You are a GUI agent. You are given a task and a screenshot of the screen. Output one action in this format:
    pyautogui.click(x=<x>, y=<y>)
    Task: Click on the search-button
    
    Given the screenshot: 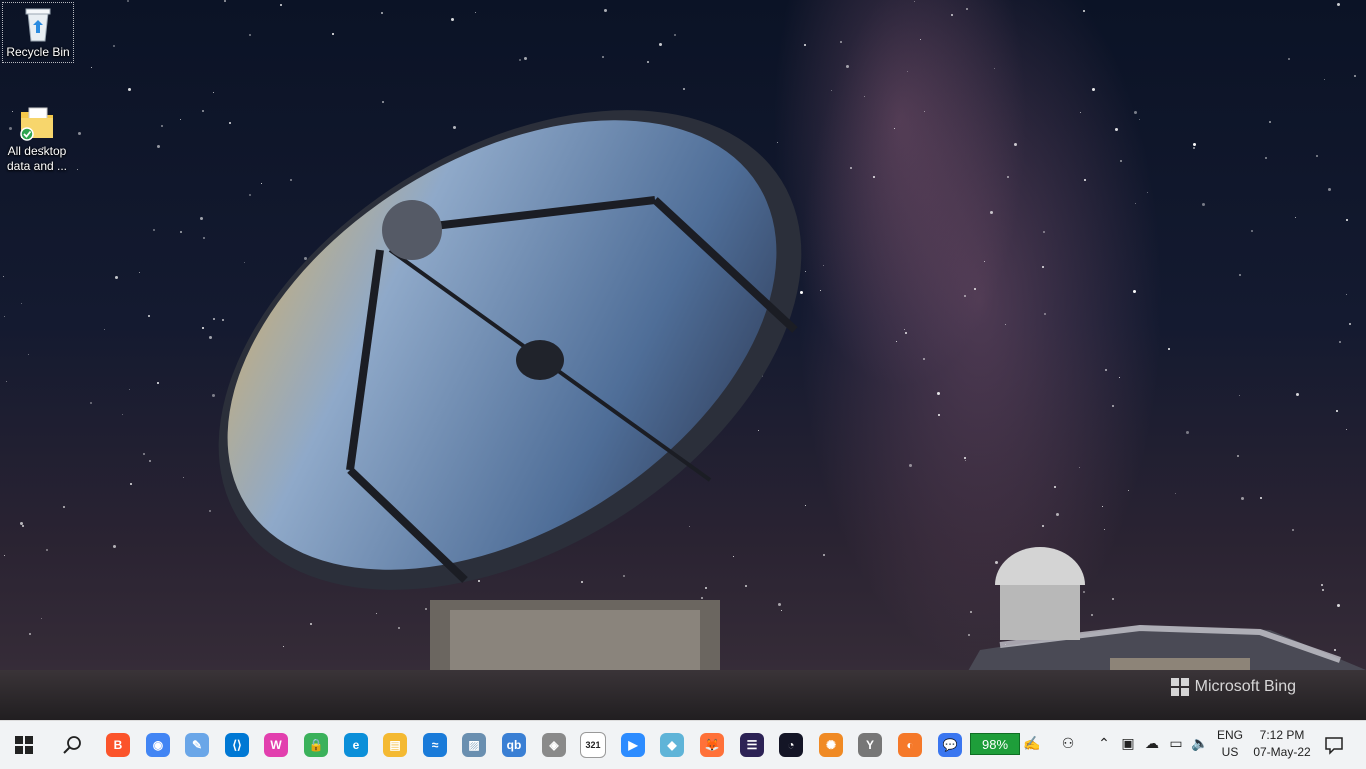 What is the action you would take?
    pyautogui.click(x=72, y=745)
    